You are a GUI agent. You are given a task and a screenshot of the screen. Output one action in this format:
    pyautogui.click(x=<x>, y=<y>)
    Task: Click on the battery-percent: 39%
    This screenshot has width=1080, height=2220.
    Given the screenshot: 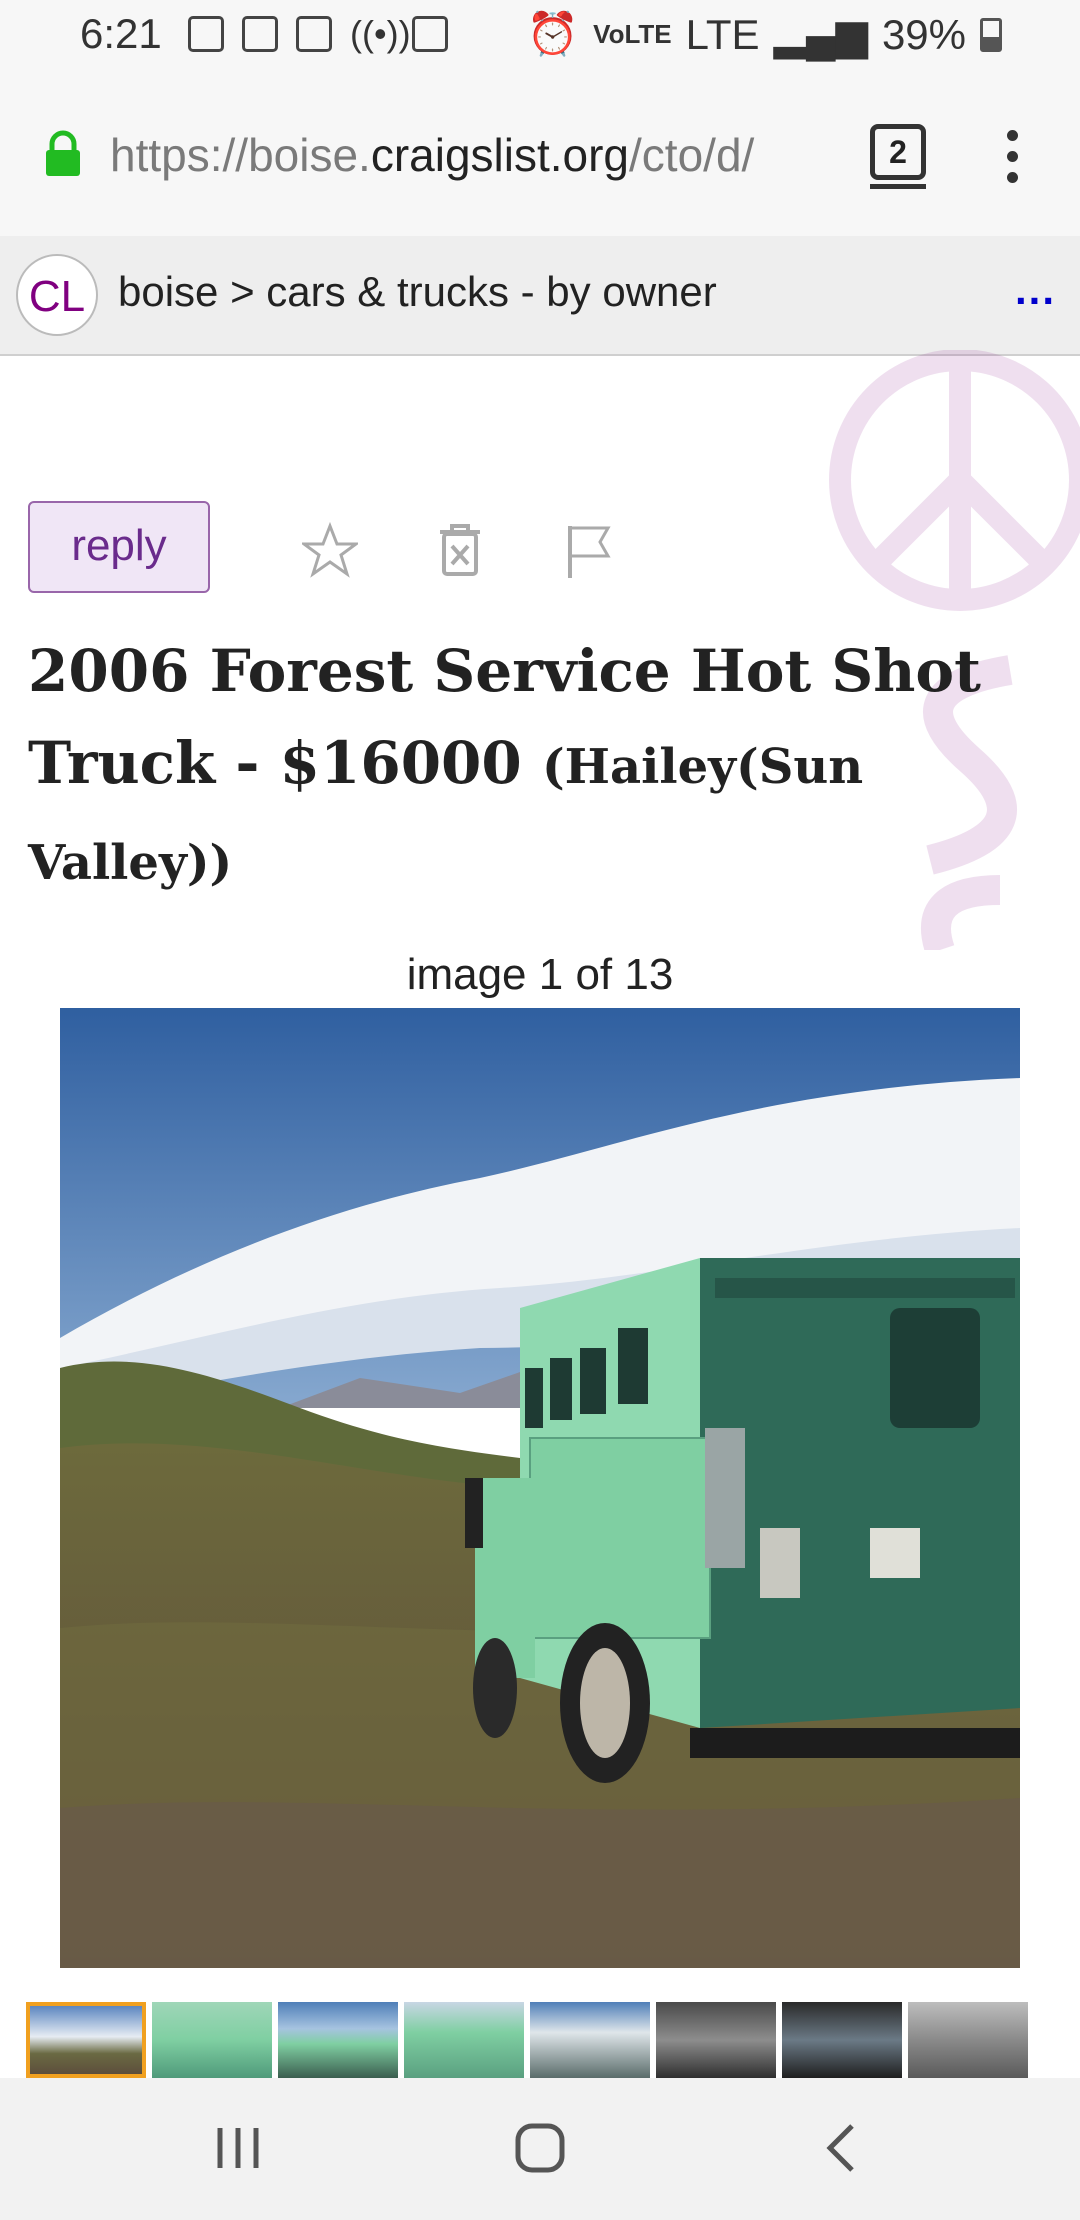 What is the action you would take?
    pyautogui.click(x=923, y=34)
    